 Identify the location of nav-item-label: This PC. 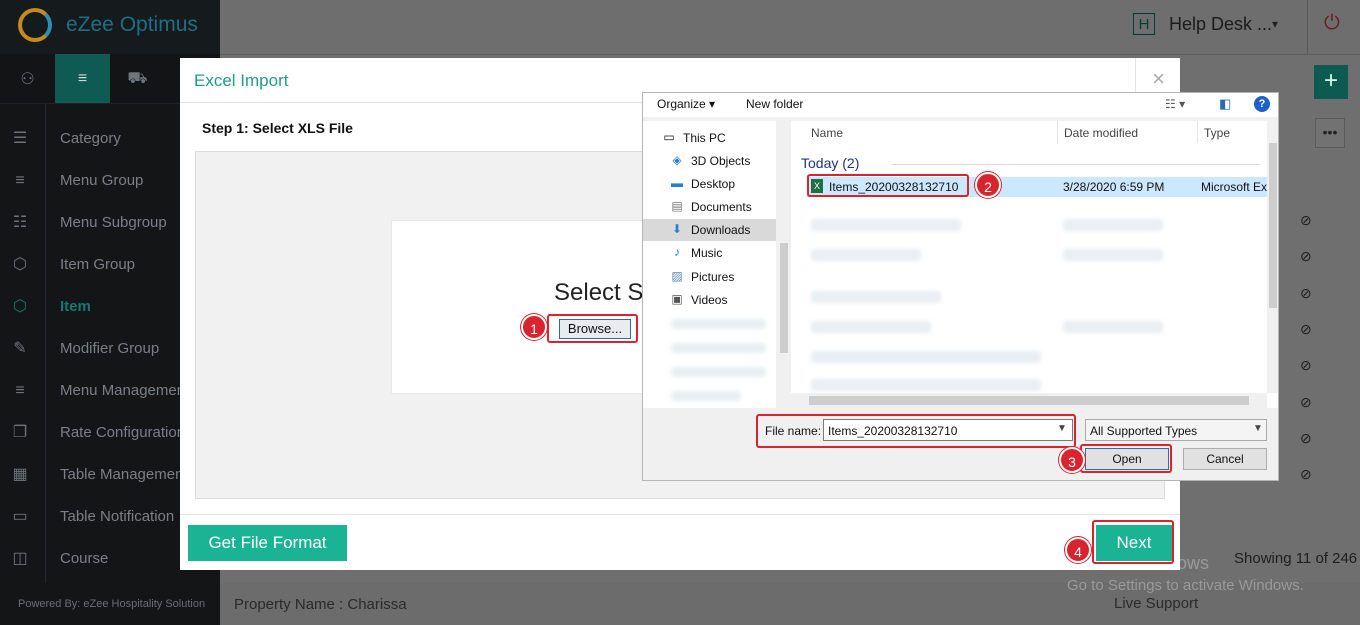
(704, 138).